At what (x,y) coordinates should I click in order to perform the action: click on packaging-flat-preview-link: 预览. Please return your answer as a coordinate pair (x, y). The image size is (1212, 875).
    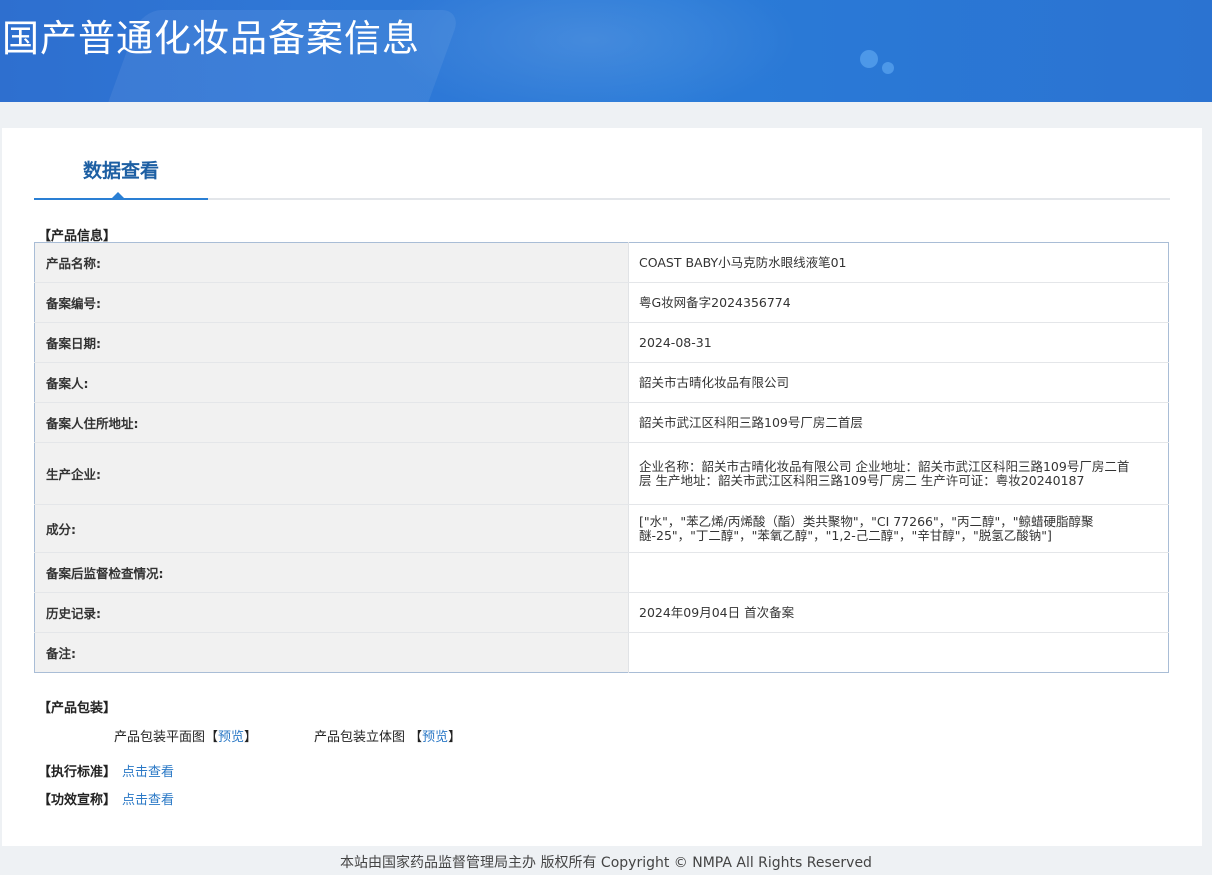
    Looking at the image, I should click on (231, 737).